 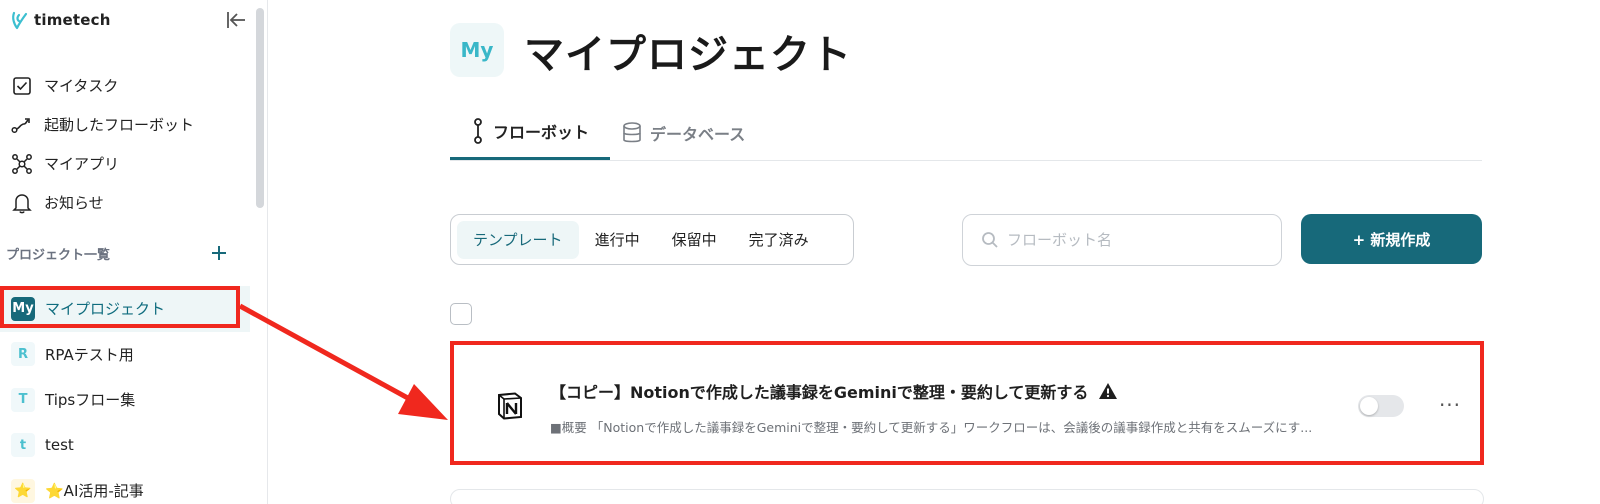 I want to click on project-badge: t, so click(x=23, y=445).